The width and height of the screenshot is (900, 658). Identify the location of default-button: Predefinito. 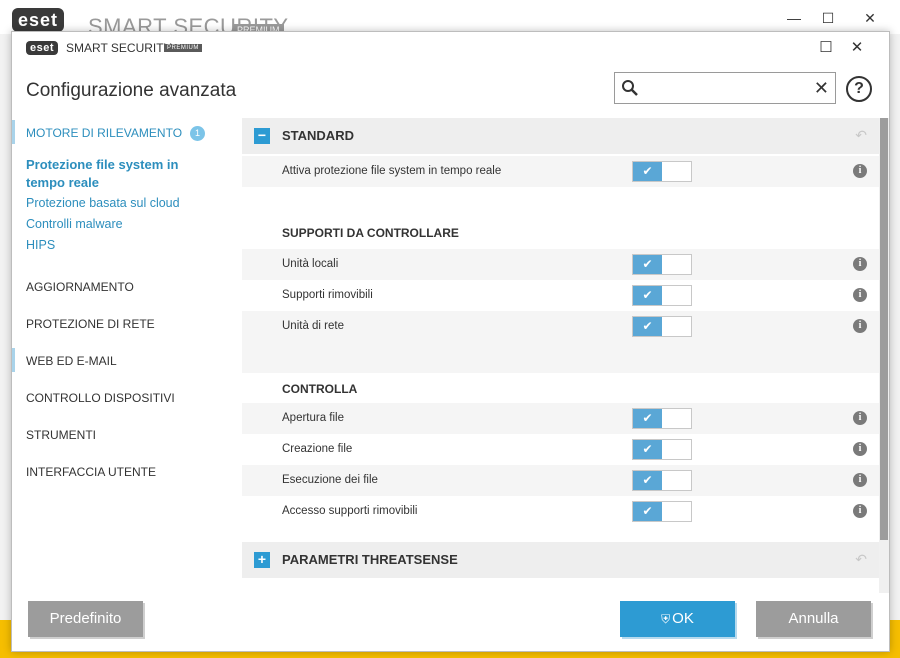
(85, 619).